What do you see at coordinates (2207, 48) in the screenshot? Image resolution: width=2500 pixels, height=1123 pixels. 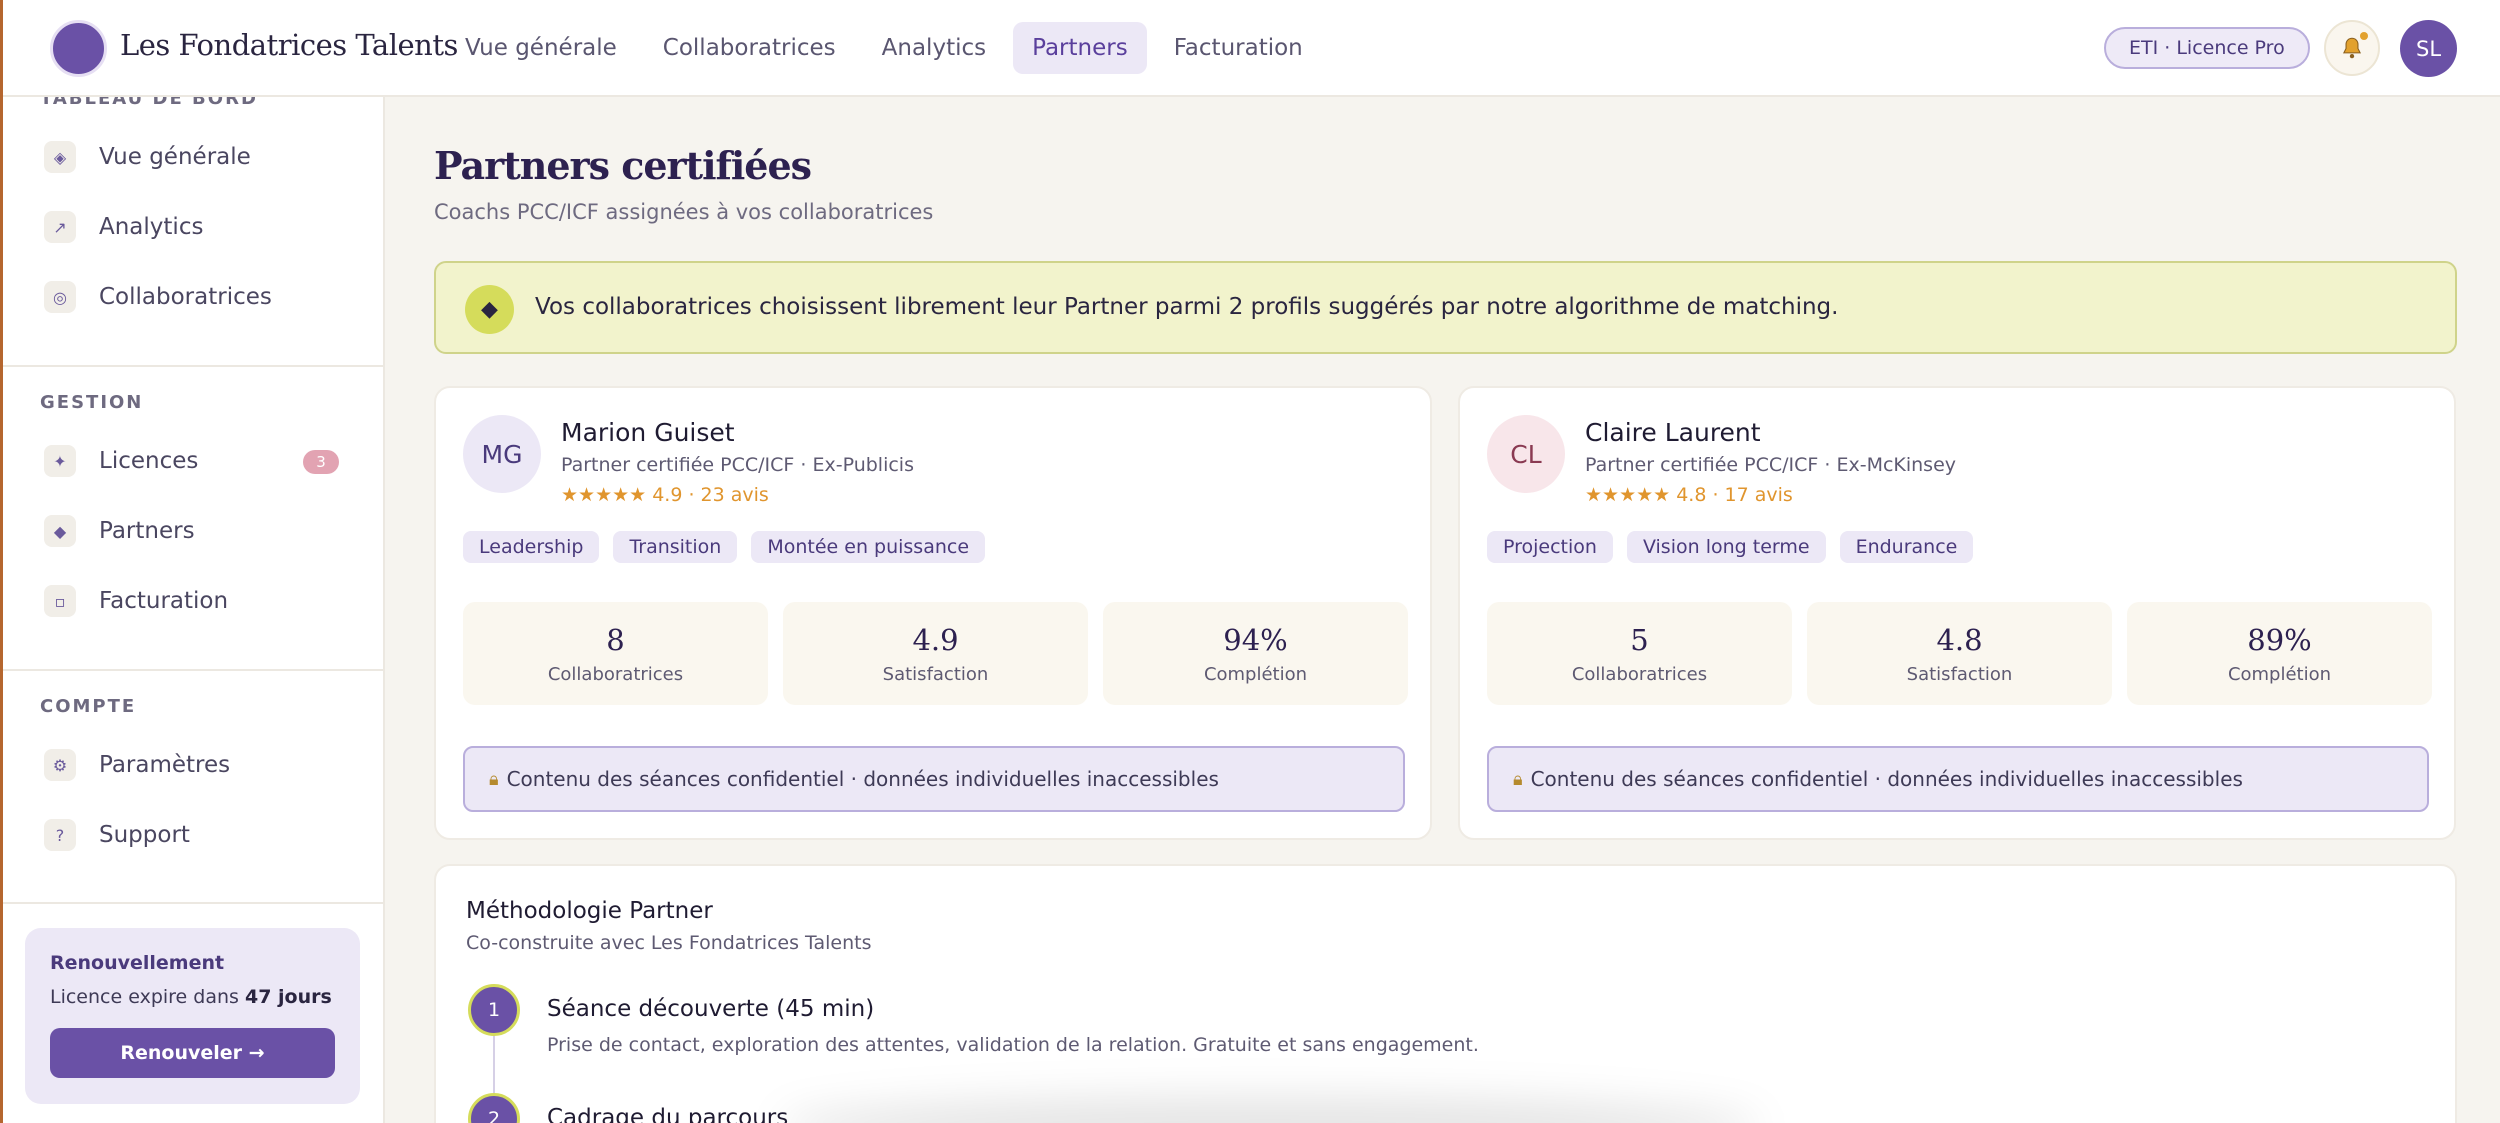 I see `license-badge: ETI · Licence Pro` at bounding box center [2207, 48].